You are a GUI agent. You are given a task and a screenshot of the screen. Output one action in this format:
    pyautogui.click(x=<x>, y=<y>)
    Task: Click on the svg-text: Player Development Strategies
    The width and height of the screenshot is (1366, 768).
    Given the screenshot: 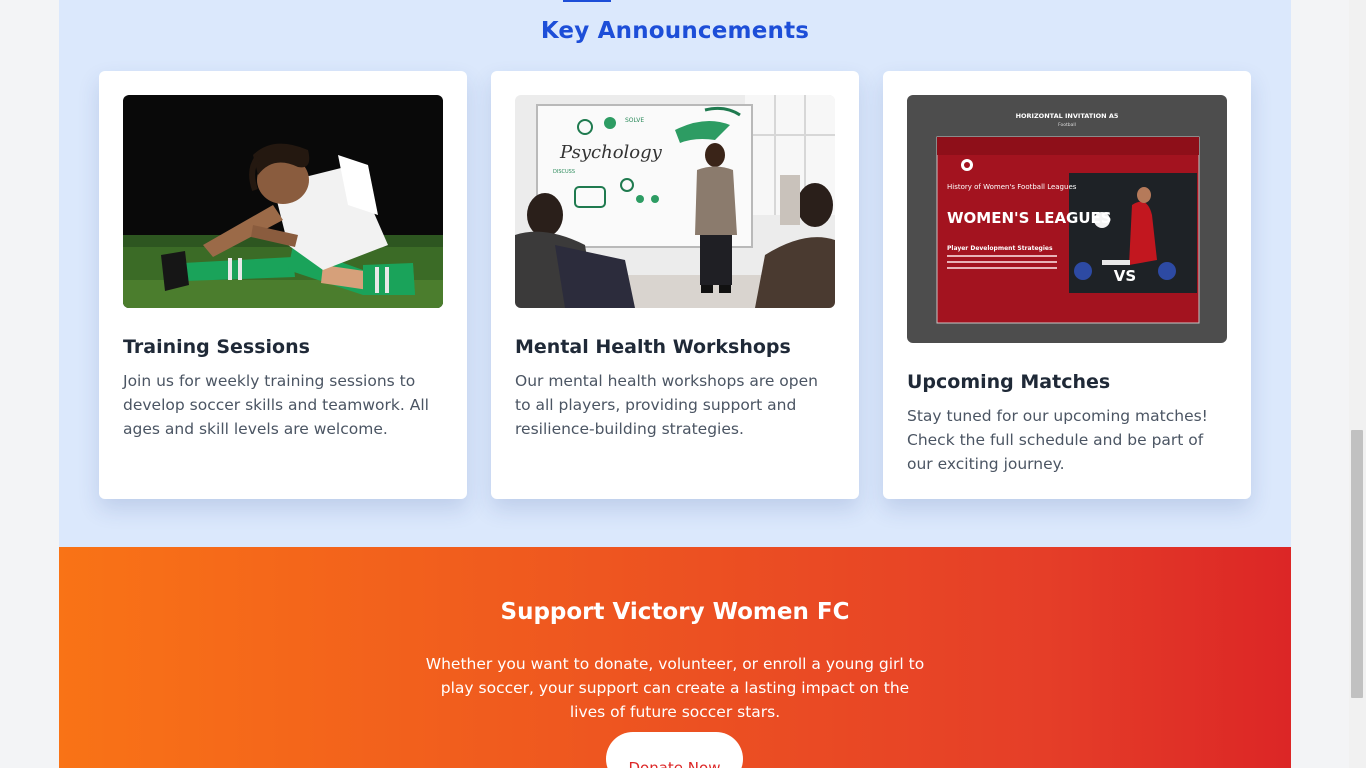 What is the action you would take?
    pyautogui.click(x=1000, y=248)
    